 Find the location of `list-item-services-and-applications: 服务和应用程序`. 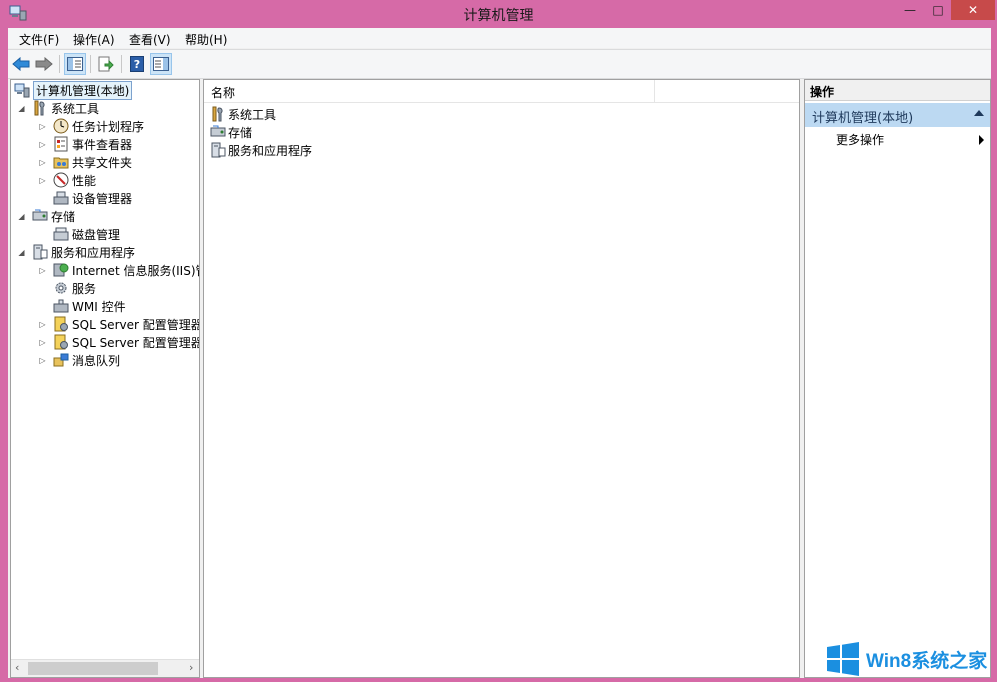

list-item-services-and-applications: 服务和应用程序 is located at coordinates (261, 150).